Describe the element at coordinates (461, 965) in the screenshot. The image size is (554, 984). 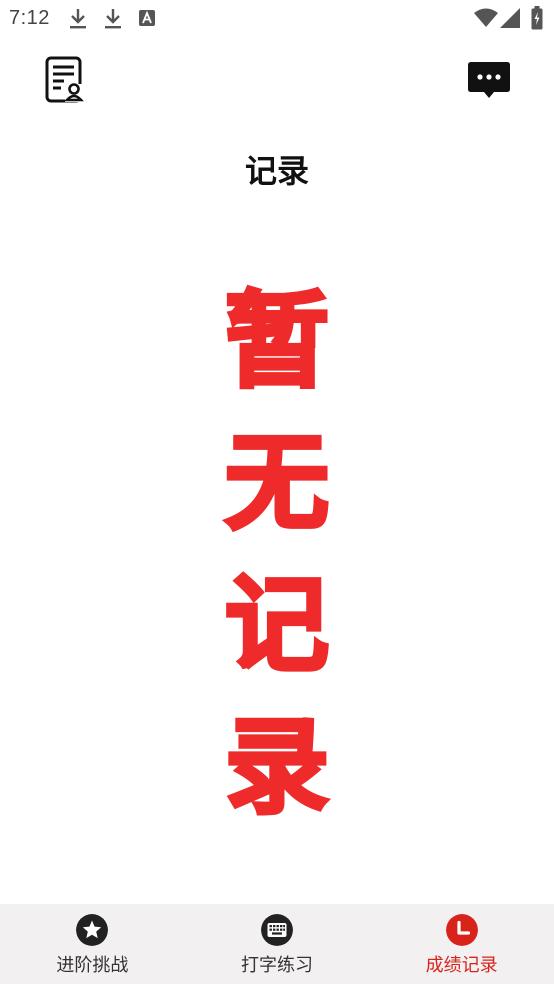
I see `nav-label: 成绩记录` at that location.